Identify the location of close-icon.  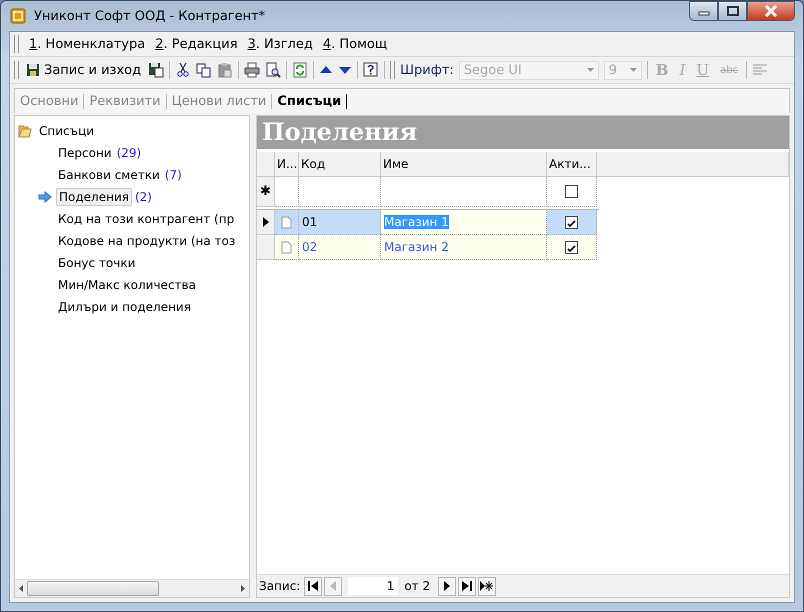
(771, 11).